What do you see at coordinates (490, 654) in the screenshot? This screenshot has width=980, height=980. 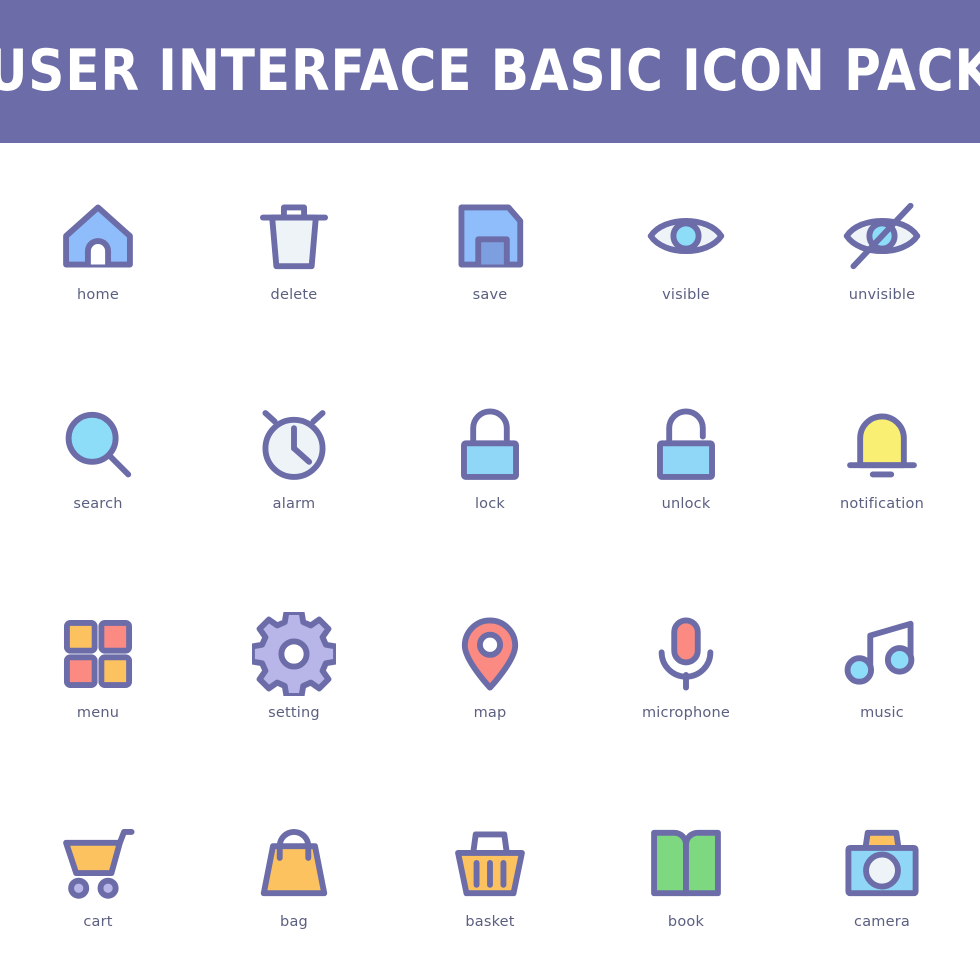 I see `map-pin-icon` at bounding box center [490, 654].